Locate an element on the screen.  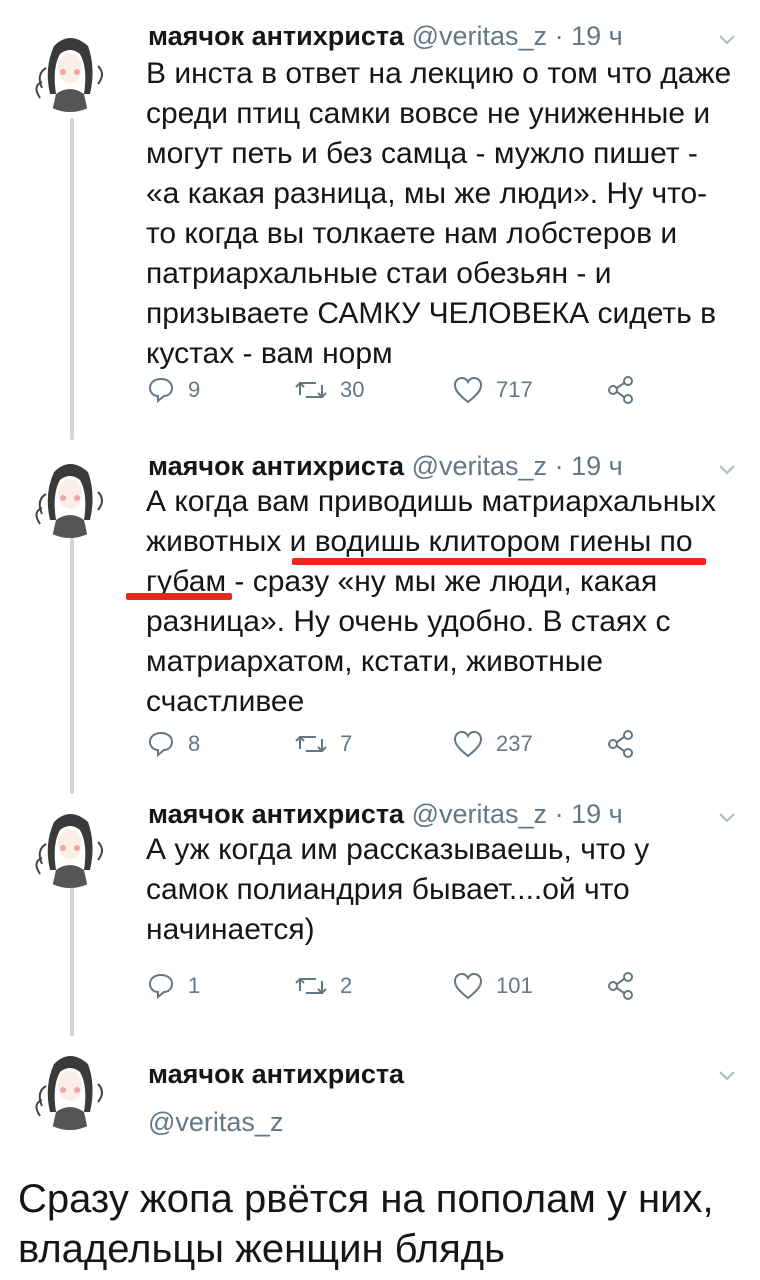
retweet-count: 30 is located at coordinates (352, 389).